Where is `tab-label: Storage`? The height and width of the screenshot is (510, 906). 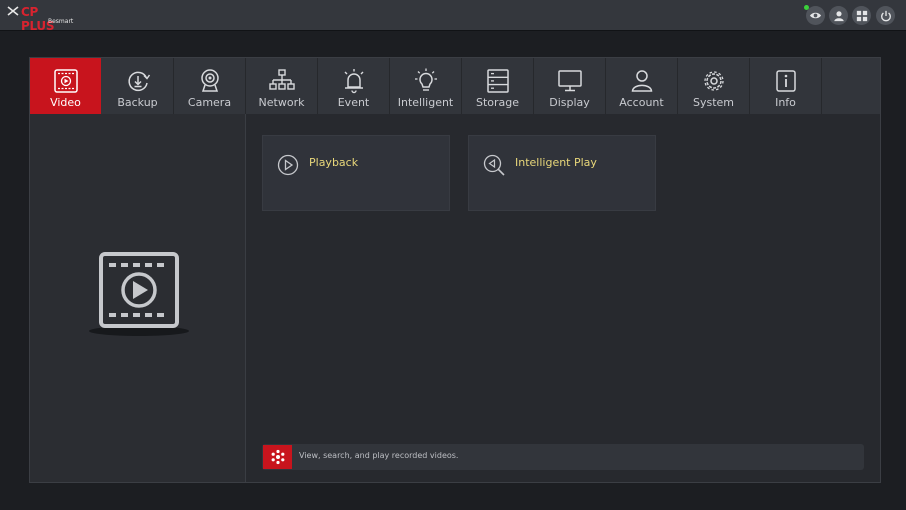 tab-label: Storage is located at coordinates (497, 102).